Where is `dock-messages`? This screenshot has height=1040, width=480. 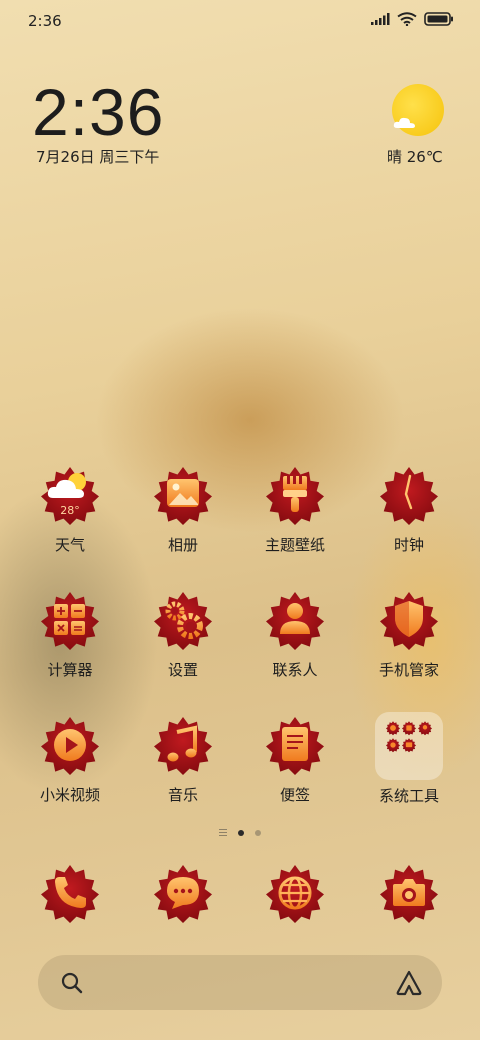
dock-messages is located at coordinates (183, 893).